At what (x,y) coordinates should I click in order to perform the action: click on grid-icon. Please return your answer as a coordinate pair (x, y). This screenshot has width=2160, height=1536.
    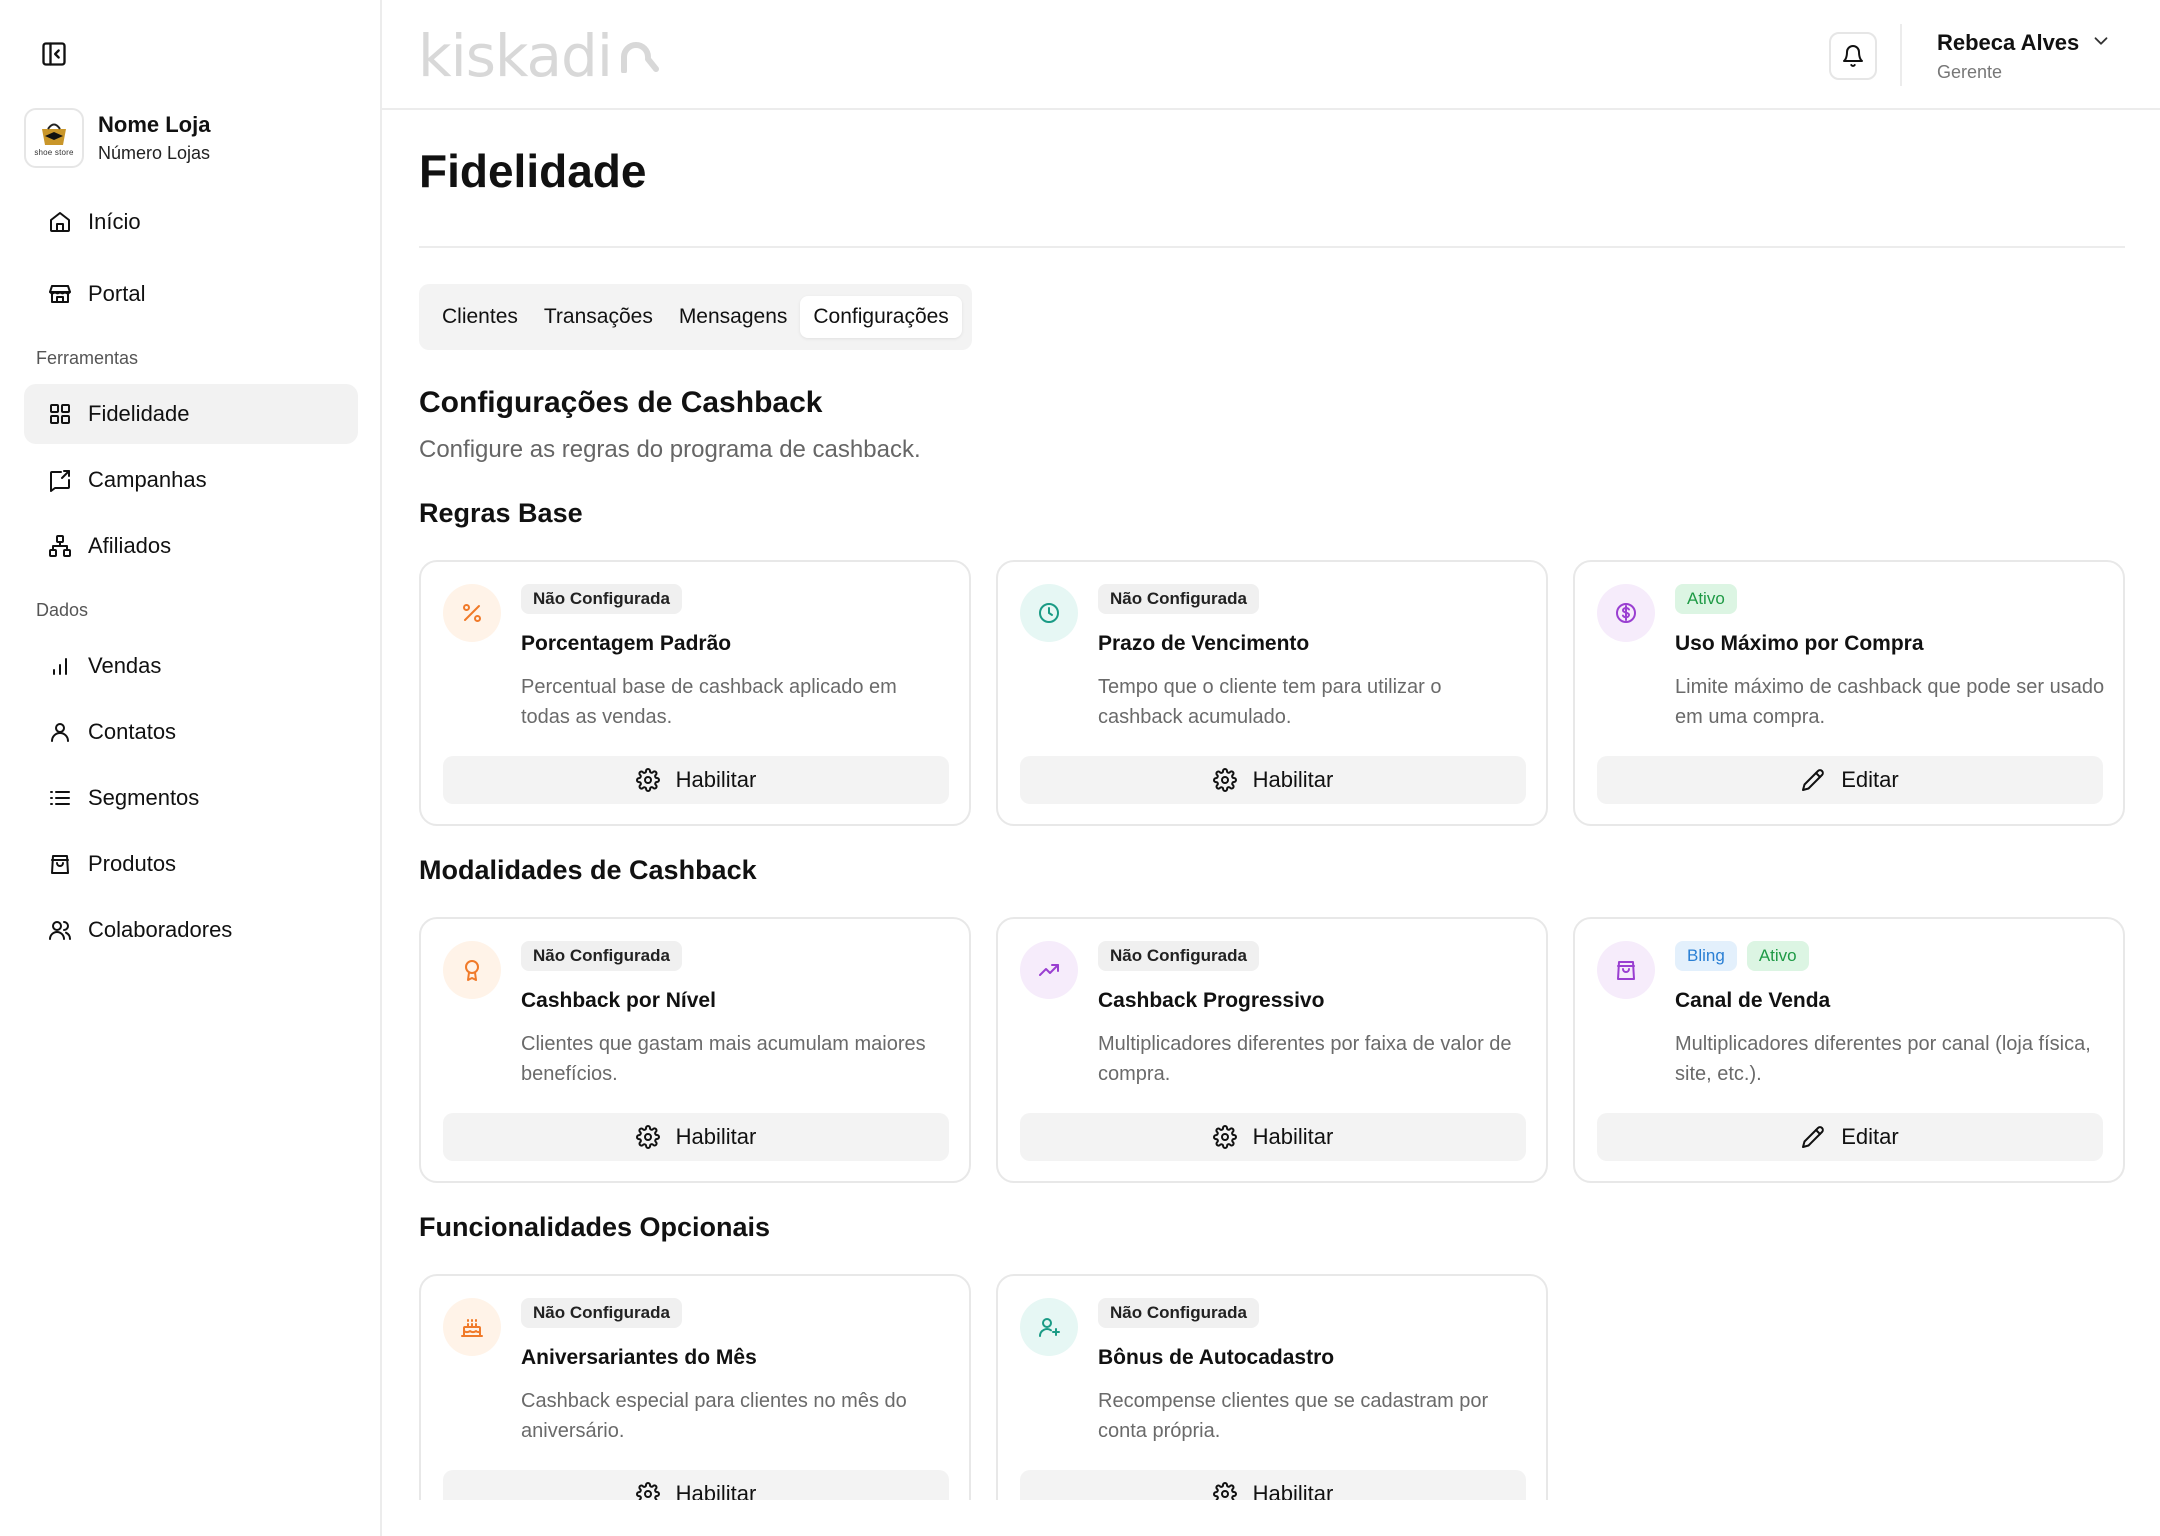
    Looking at the image, I should click on (60, 414).